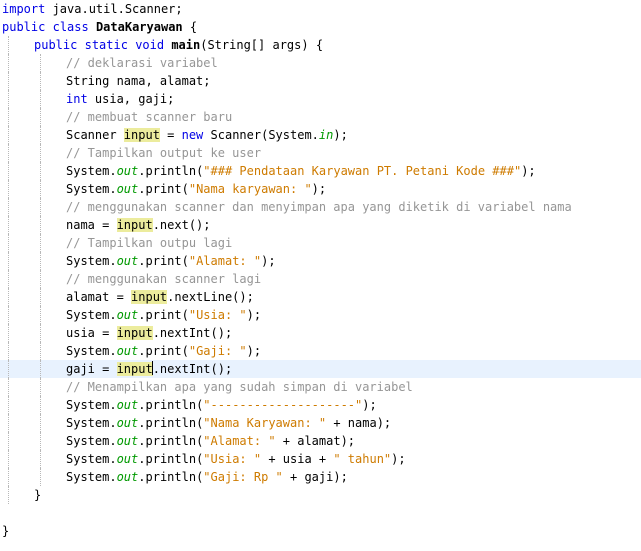  Describe the element at coordinates (320, 315) in the screenshot. I see `code-line: System.out.print("Usia: ");` at that location.